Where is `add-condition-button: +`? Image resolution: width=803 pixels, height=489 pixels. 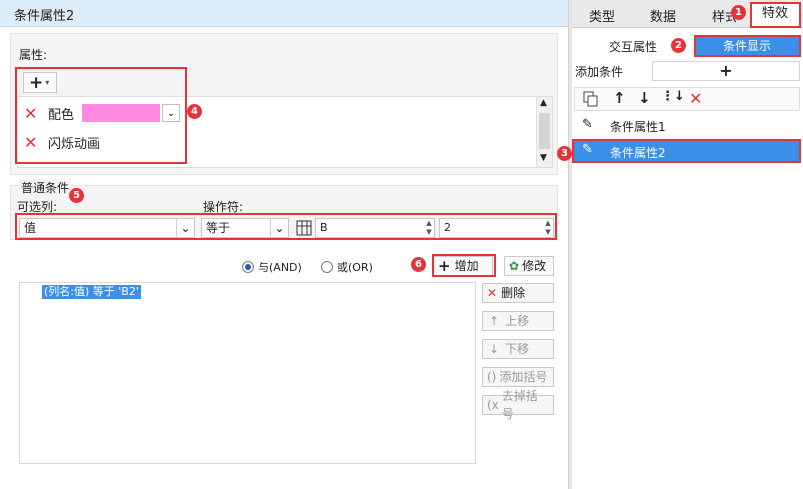 add-condition-button: + is located at coordinates (726, 71).